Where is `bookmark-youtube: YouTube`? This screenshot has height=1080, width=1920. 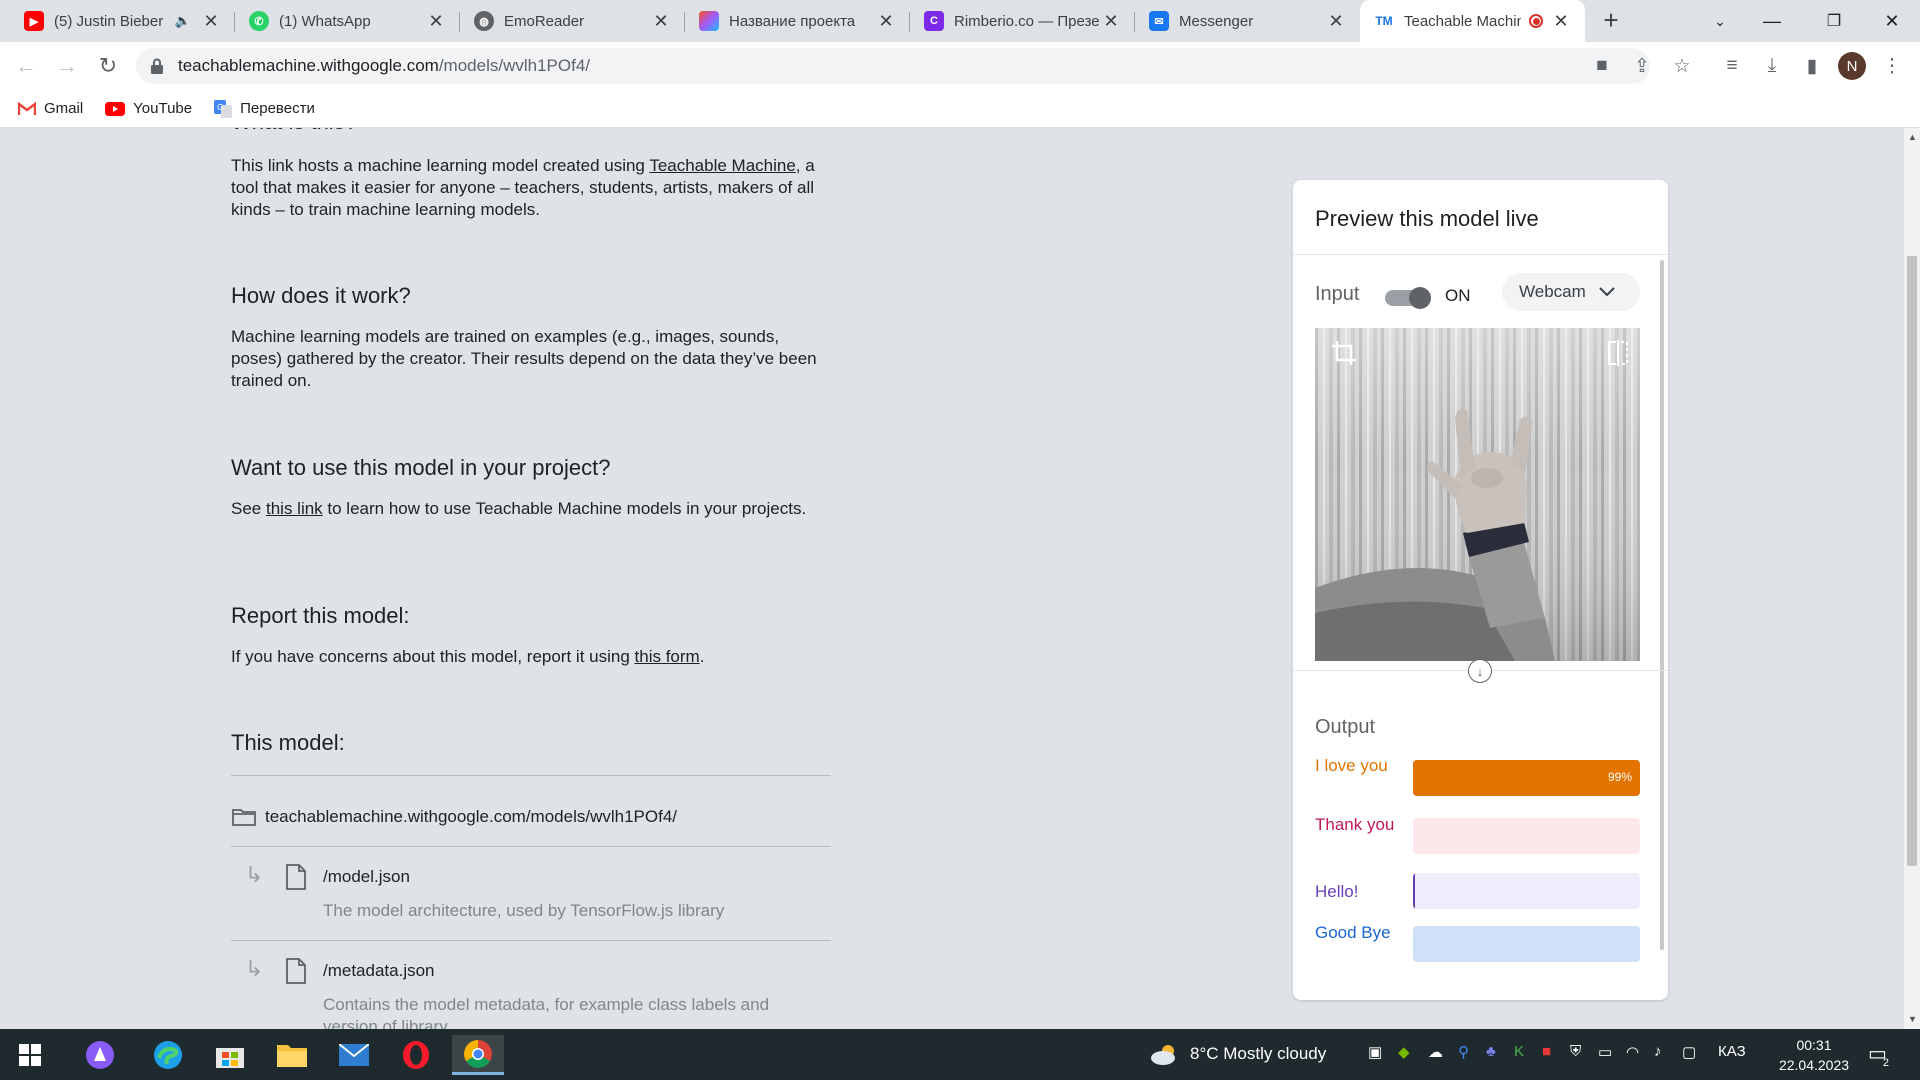 bookmark-youtube: YouTube is located at coordinates (148, 108).